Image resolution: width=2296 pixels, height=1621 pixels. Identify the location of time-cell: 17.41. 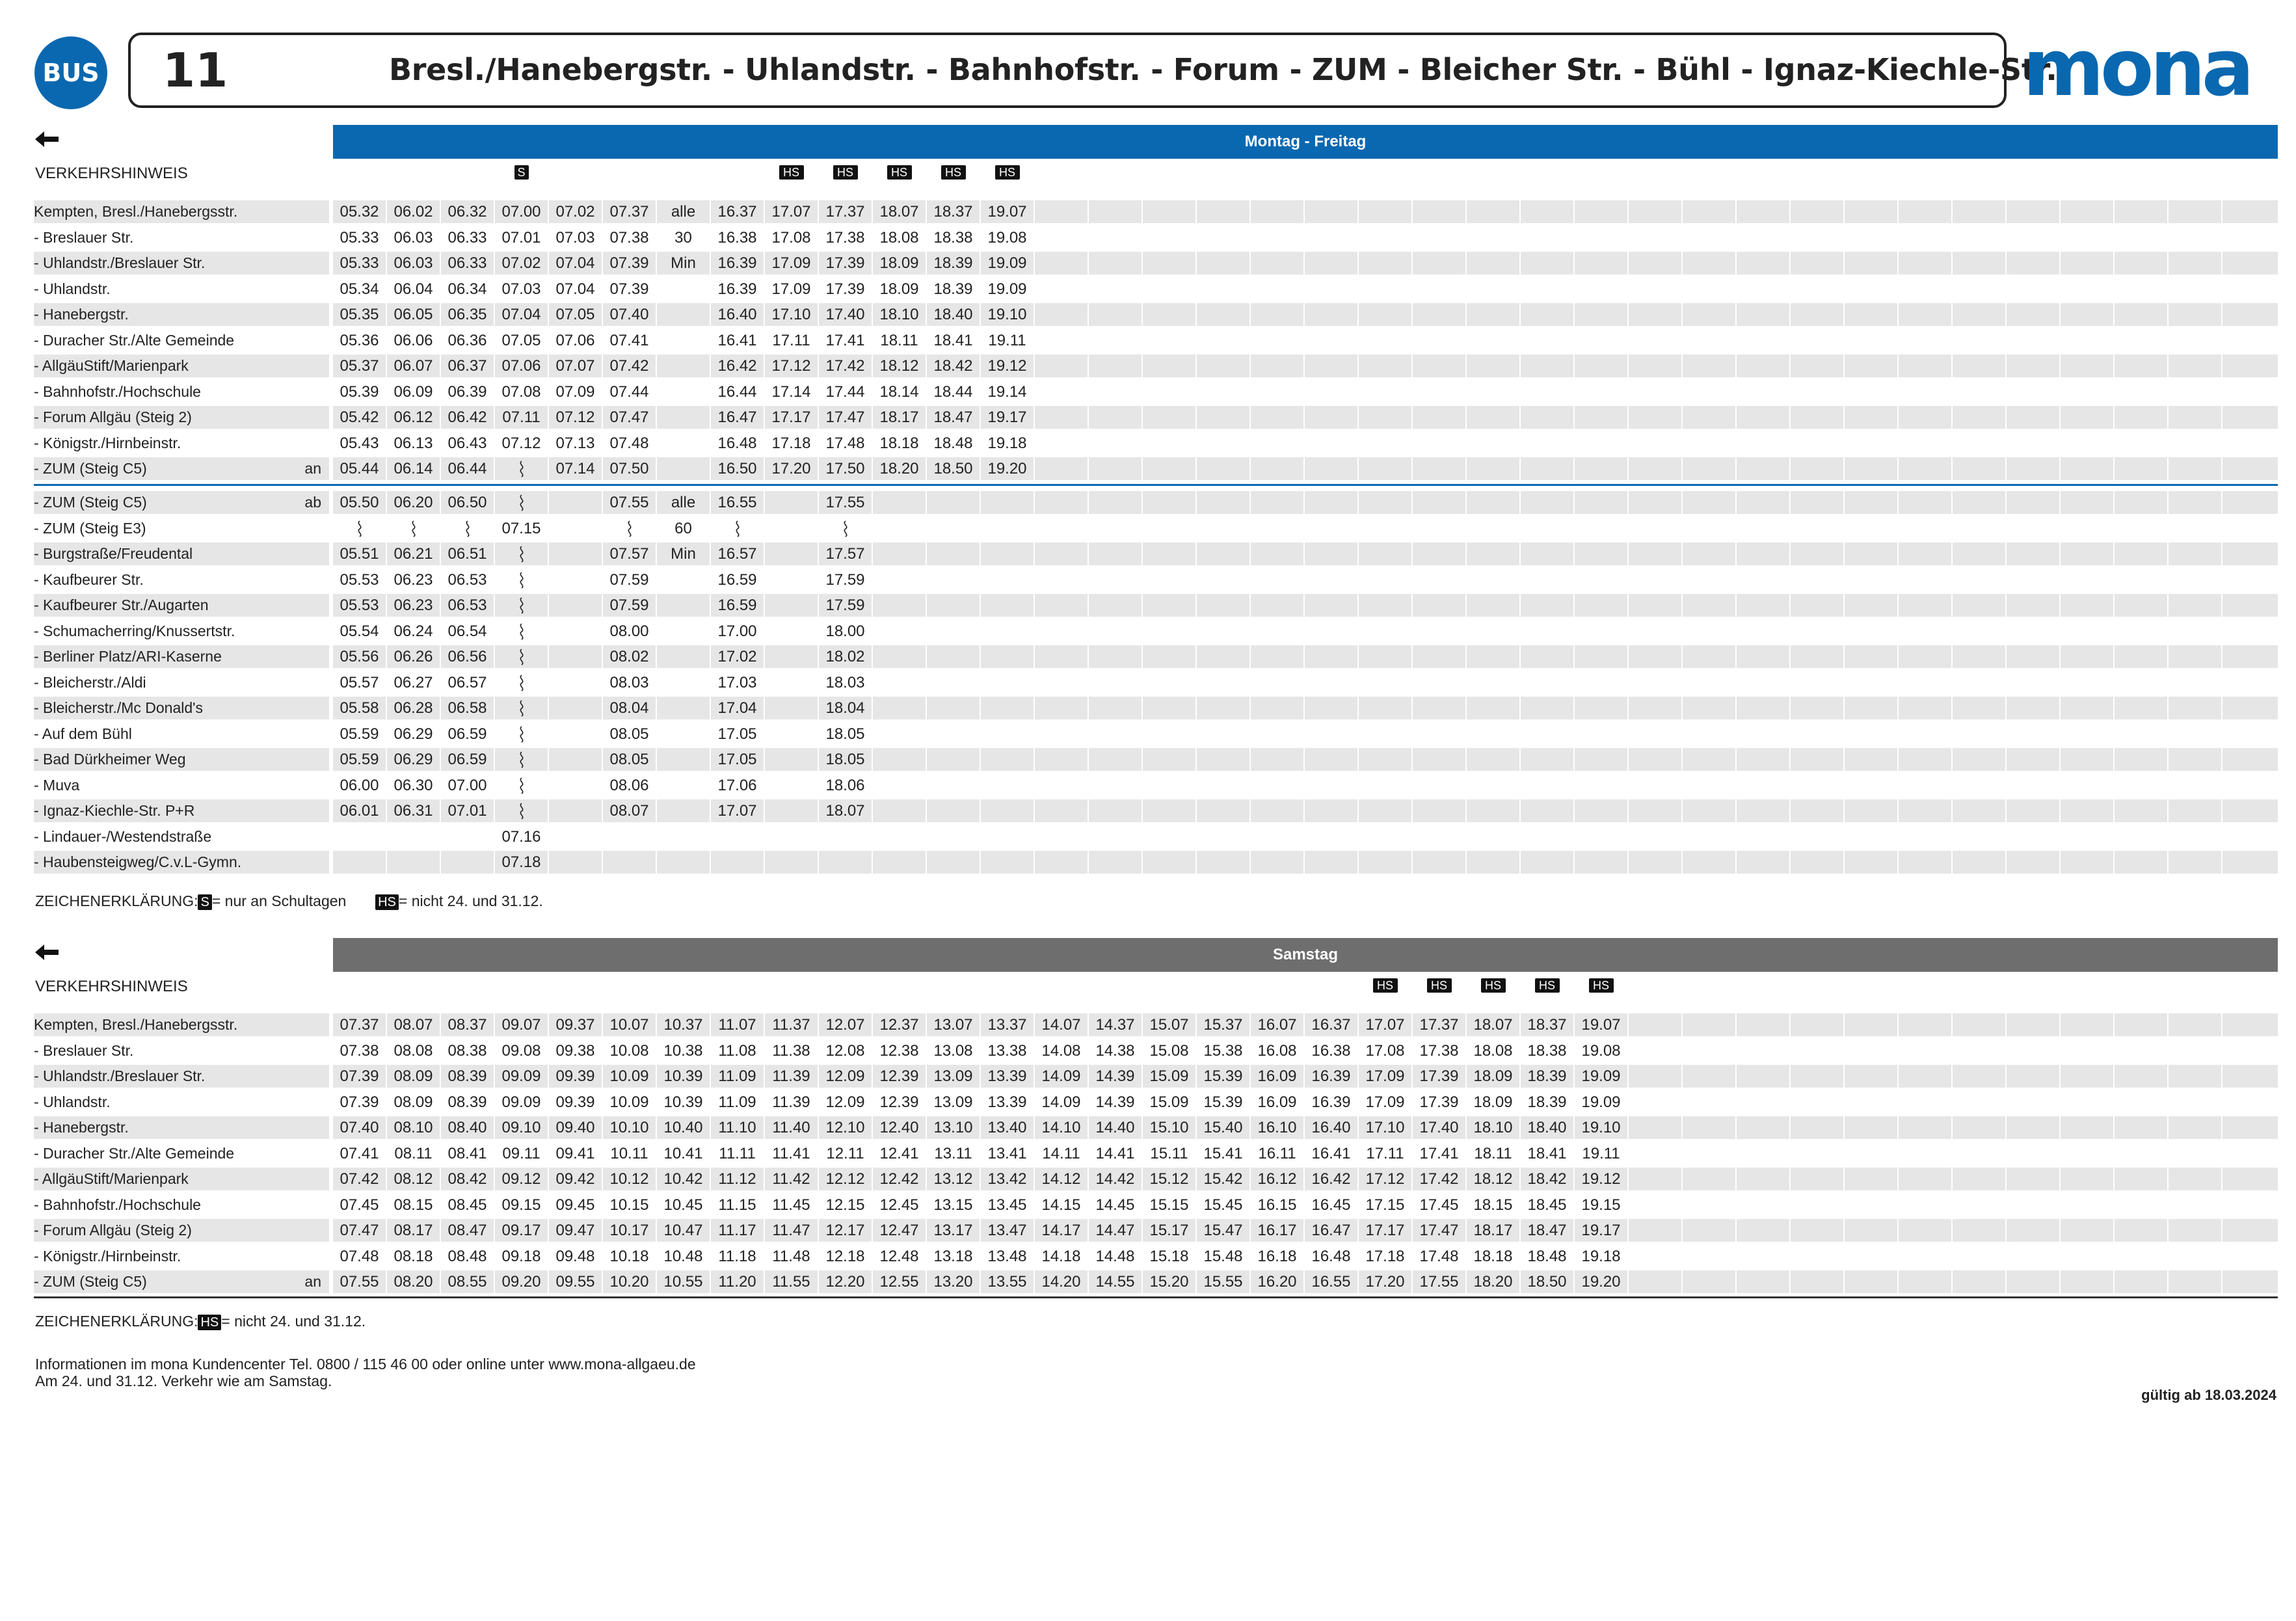
(1439, 1153).